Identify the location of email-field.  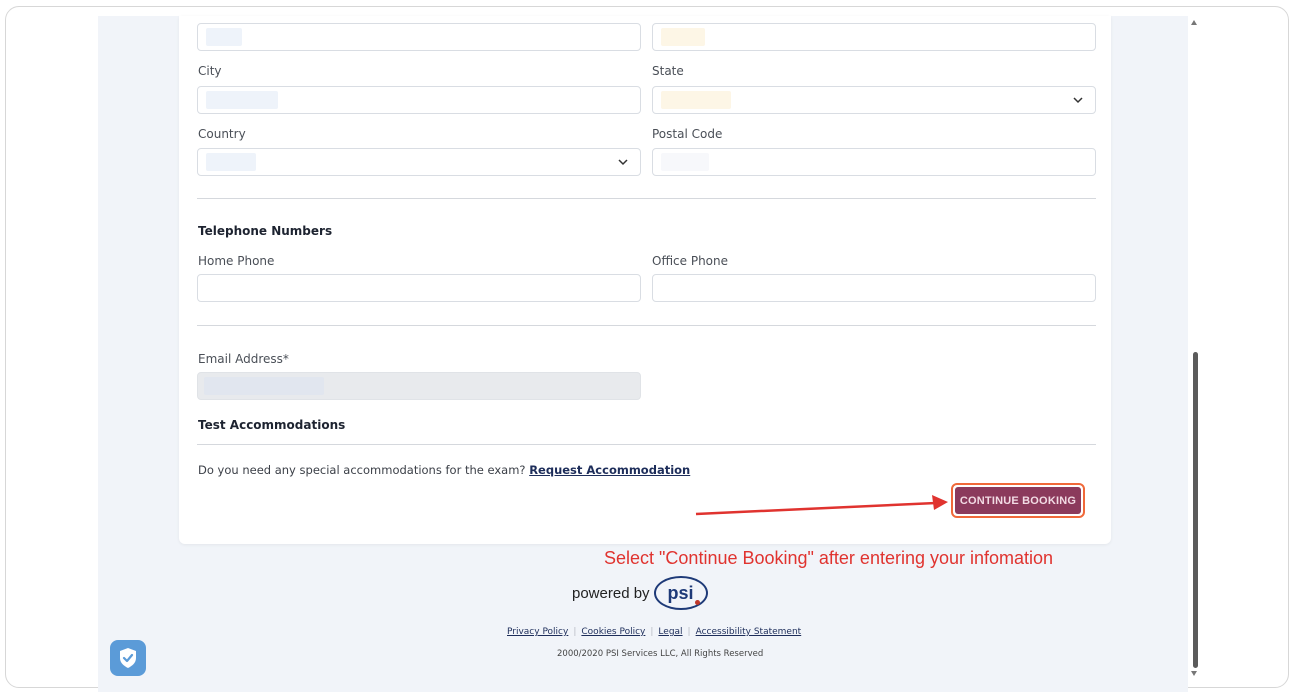
(419, 386).